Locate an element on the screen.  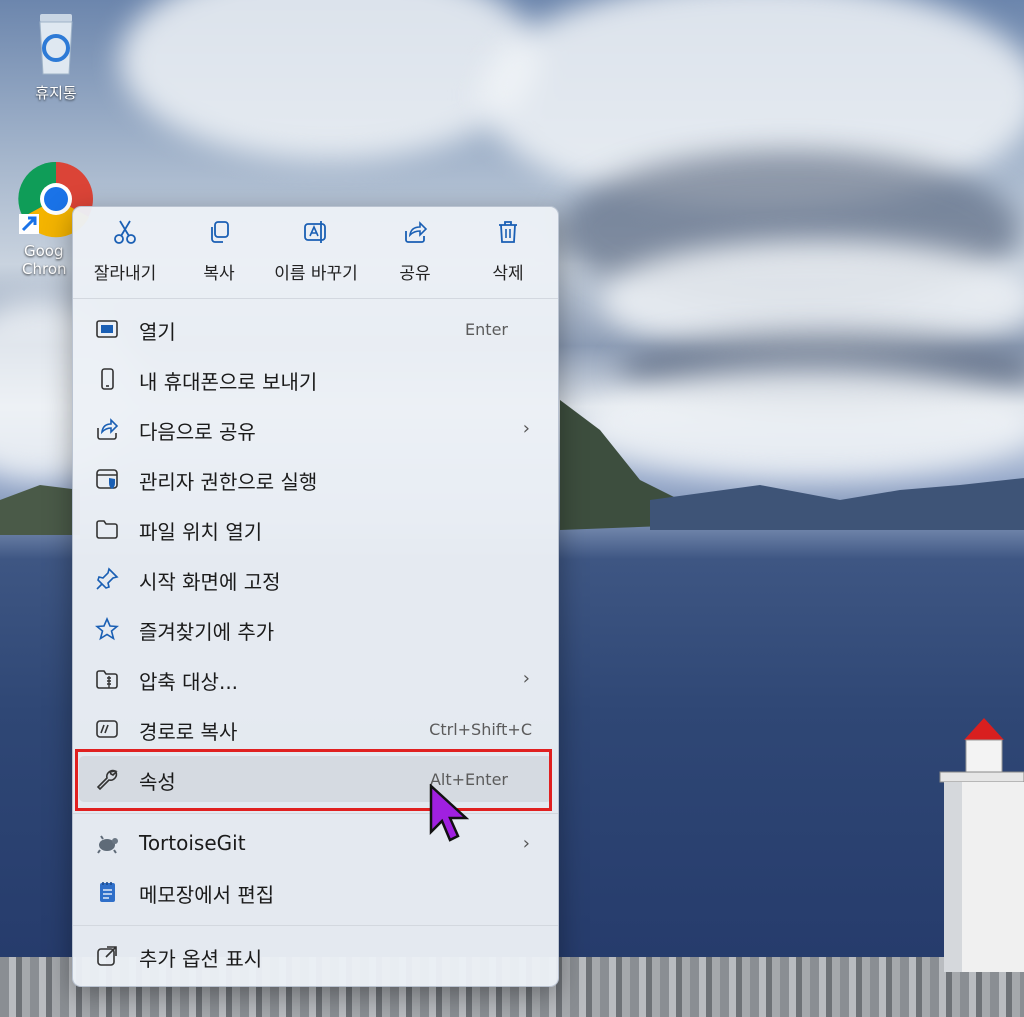
admin-shield-icon is located at coordinates (107, 479).